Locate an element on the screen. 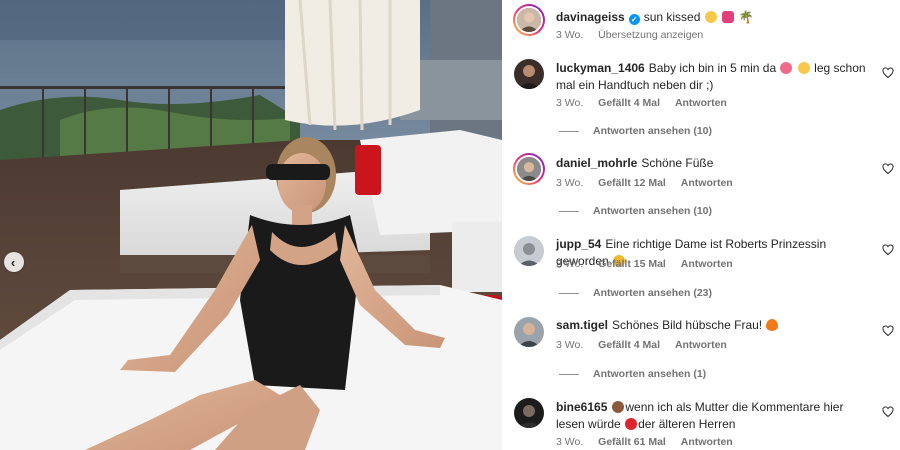  previous-image-button: ‹ is located at coordinates (14, 262).